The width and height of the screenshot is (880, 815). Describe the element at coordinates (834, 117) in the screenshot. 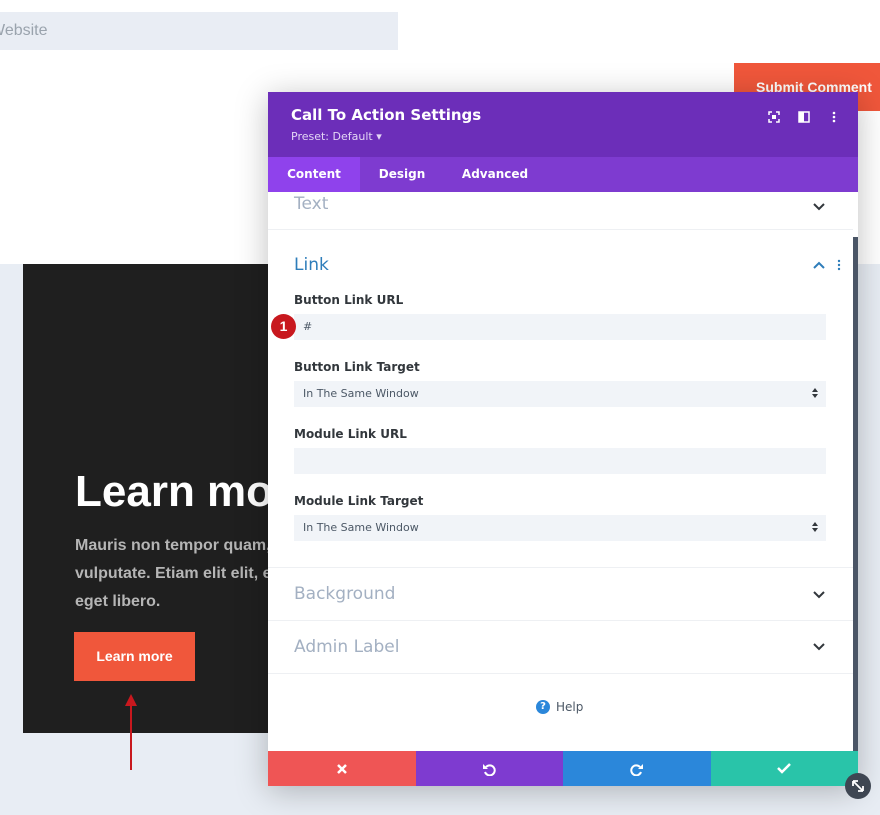

I see `more-options-icon` at that location.